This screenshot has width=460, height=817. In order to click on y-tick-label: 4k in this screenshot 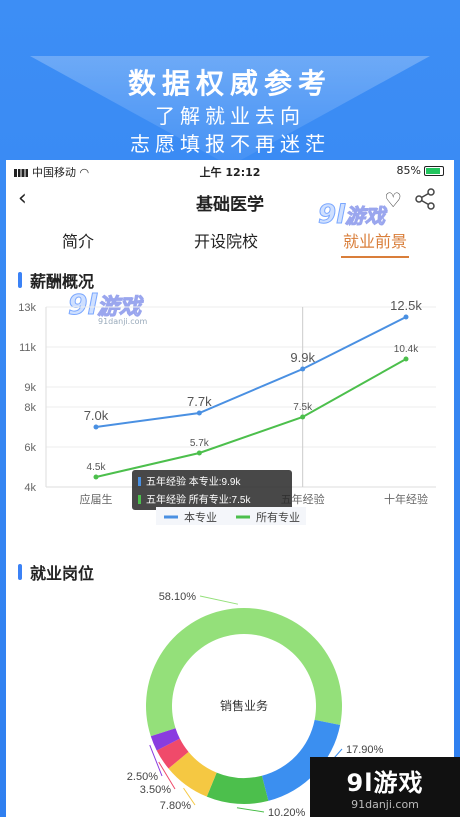, I will do `click(30, 488)`.